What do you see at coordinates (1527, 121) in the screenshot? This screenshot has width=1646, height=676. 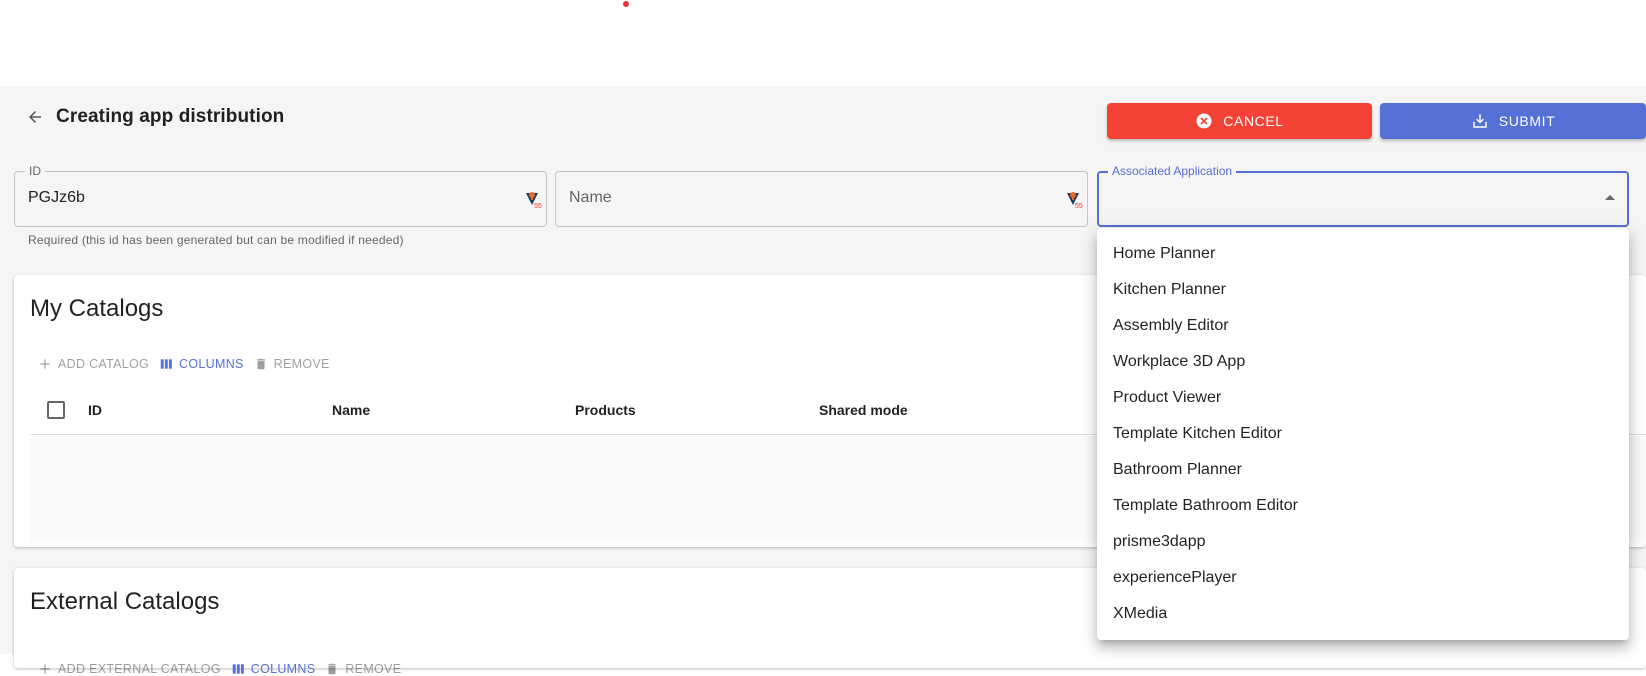 I see `submit-label: SUBMIT` at bounding box center [1527, 121].